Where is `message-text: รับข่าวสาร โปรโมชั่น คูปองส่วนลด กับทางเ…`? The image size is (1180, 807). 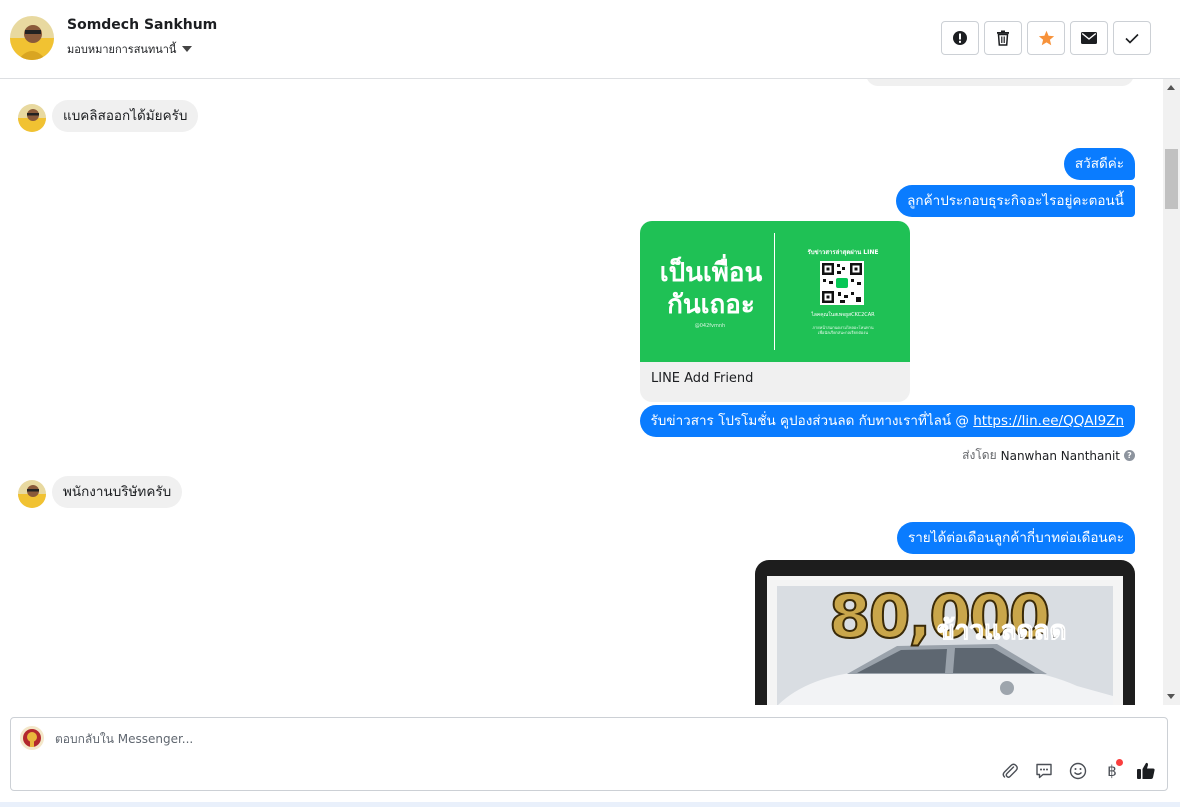
message-text: รับข่าวสาร โปรโมชั่น คูปองส่วนลด กับทางเ… is located at coordinates (812, 421).